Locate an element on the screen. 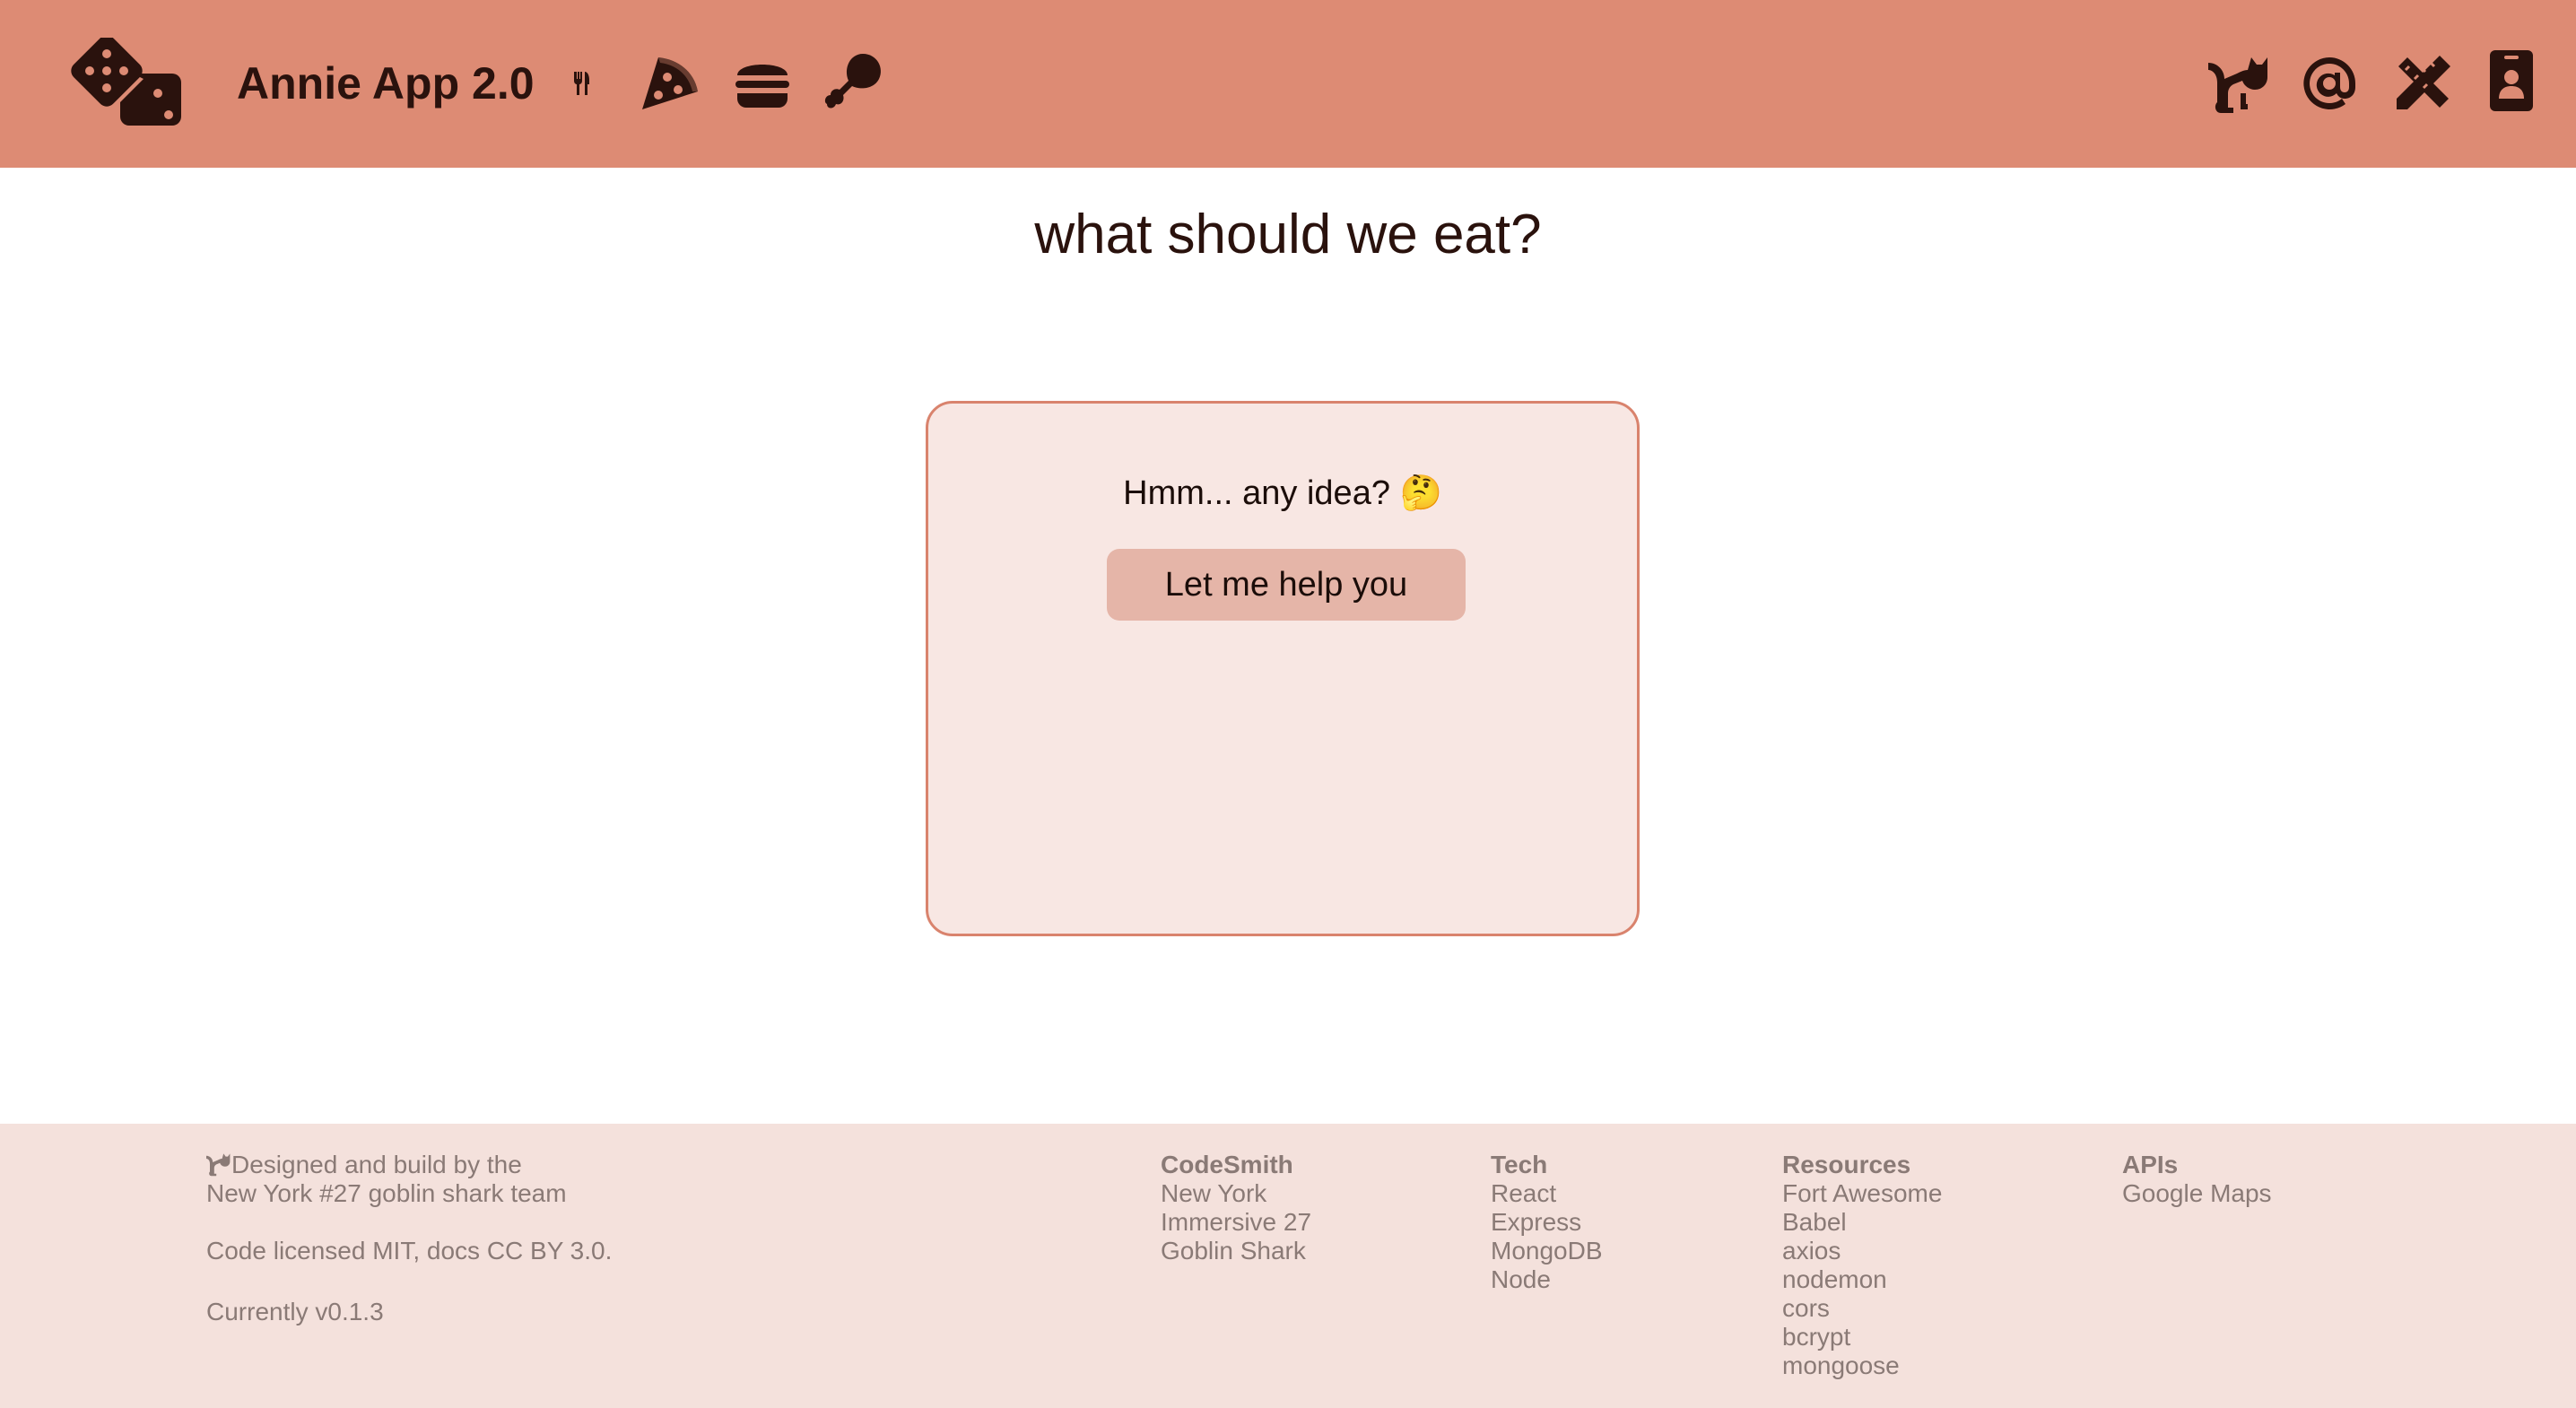 This screenshot has width=2576, height=1408. footer-col-apis: APIs Google Maps is located at coordinates (2197, 1179).